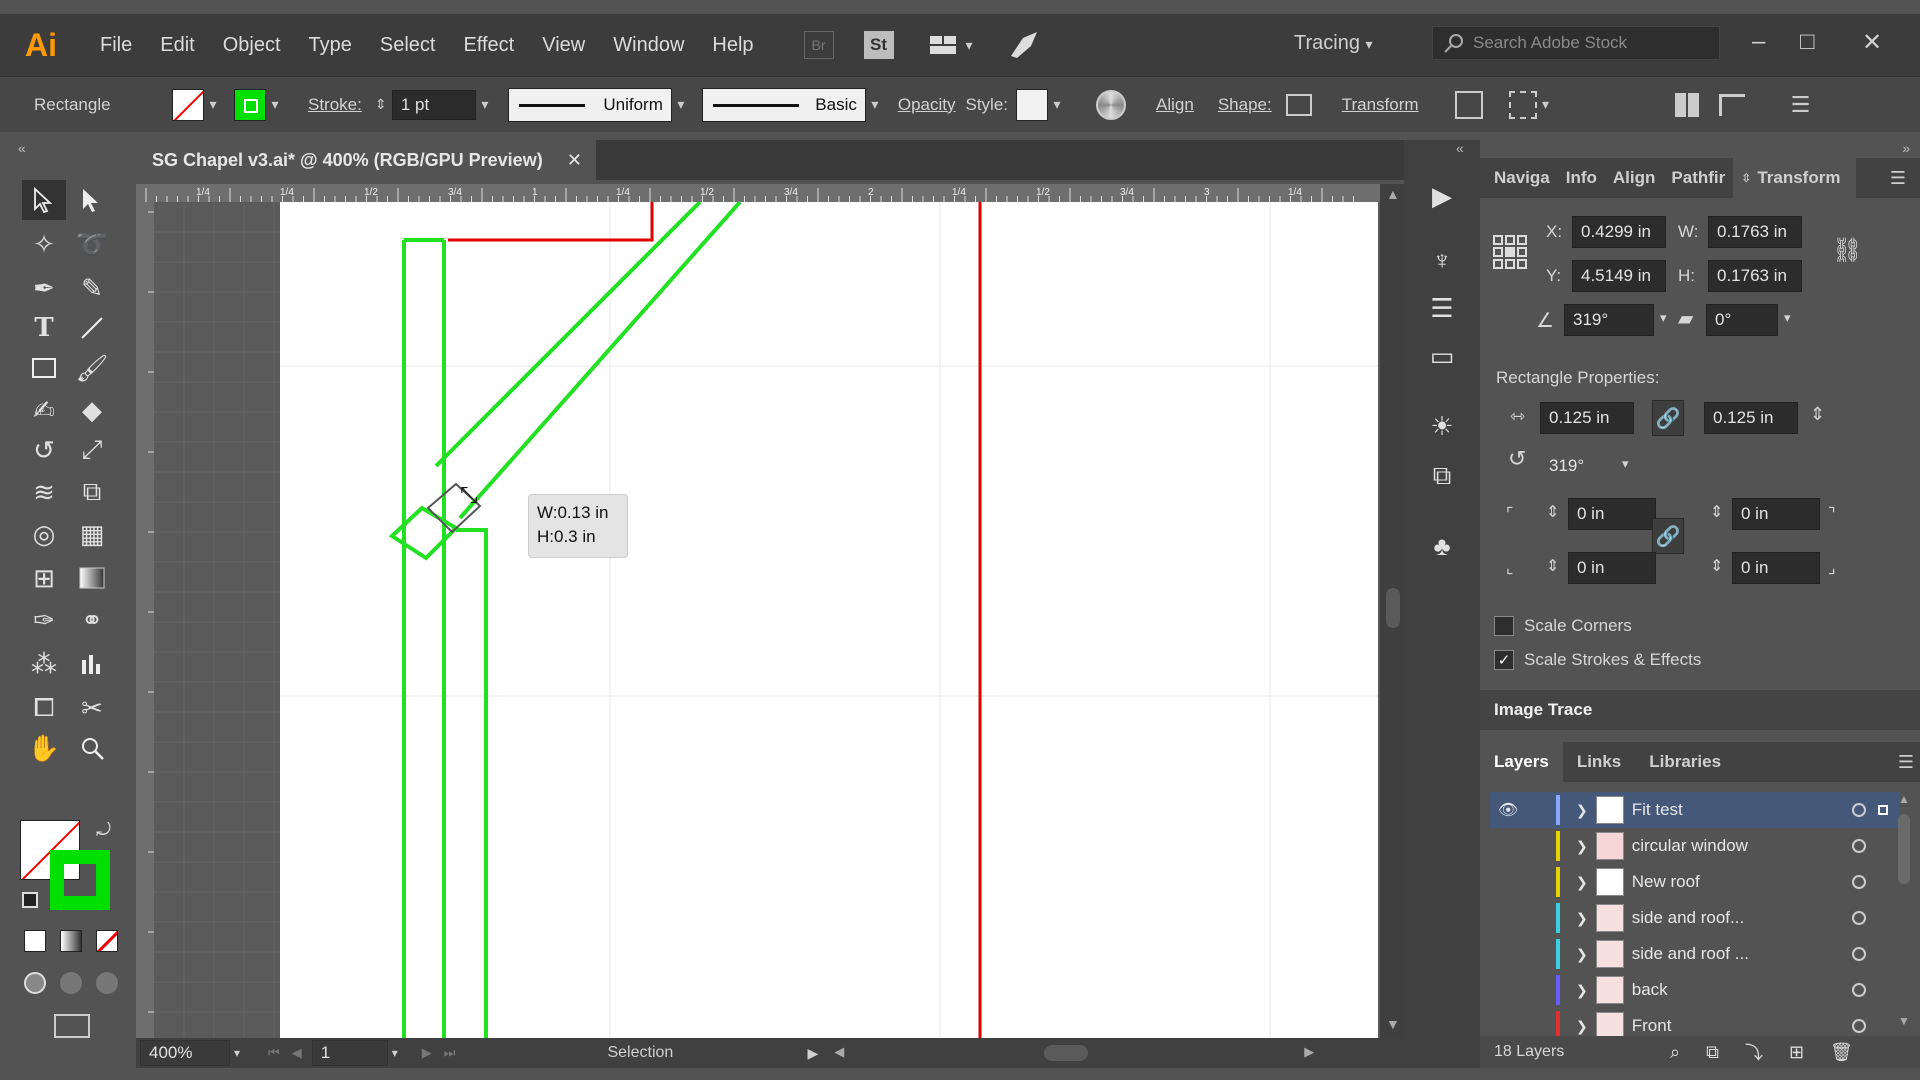 The height and width of the screenshot is (1080, 1920). What do you see at coordinates (563, 45) in the screenshot?
I see `menu-view: View` at bounding box center [563, 45].